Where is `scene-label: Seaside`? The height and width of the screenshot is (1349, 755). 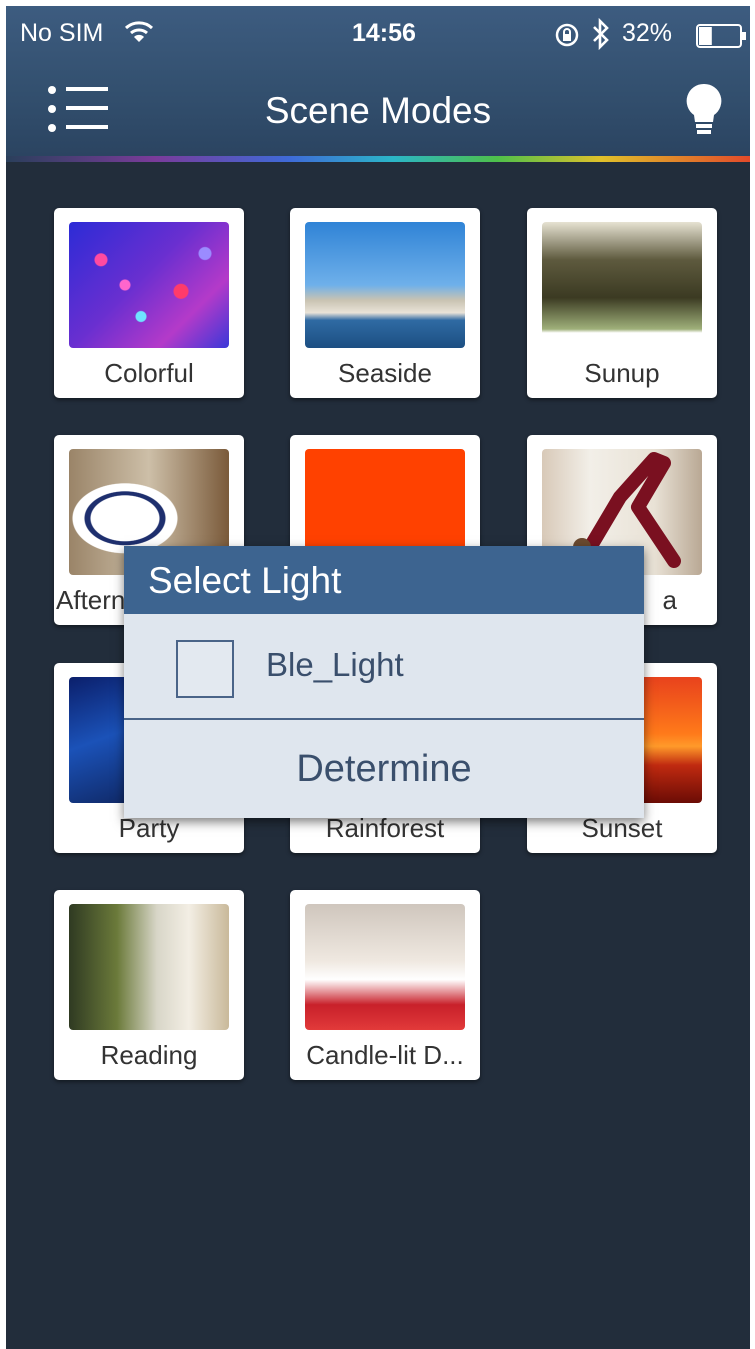 scene-label: Seaside is located at coordinates (385, 373).